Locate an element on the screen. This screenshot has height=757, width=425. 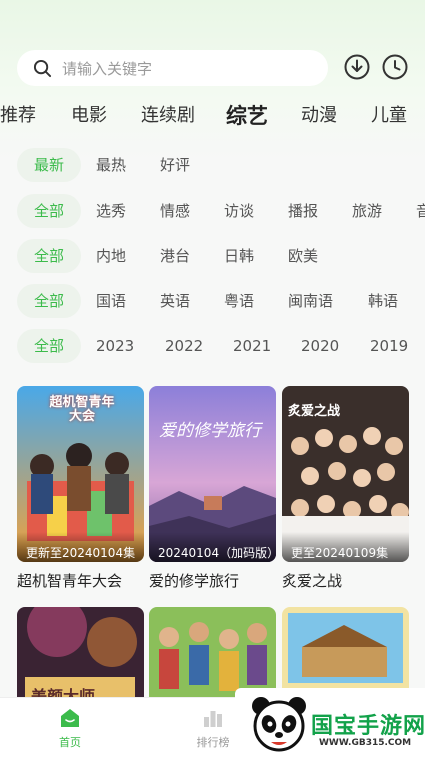
filter-chip: 选秀 is located at coordinates (111, 211).